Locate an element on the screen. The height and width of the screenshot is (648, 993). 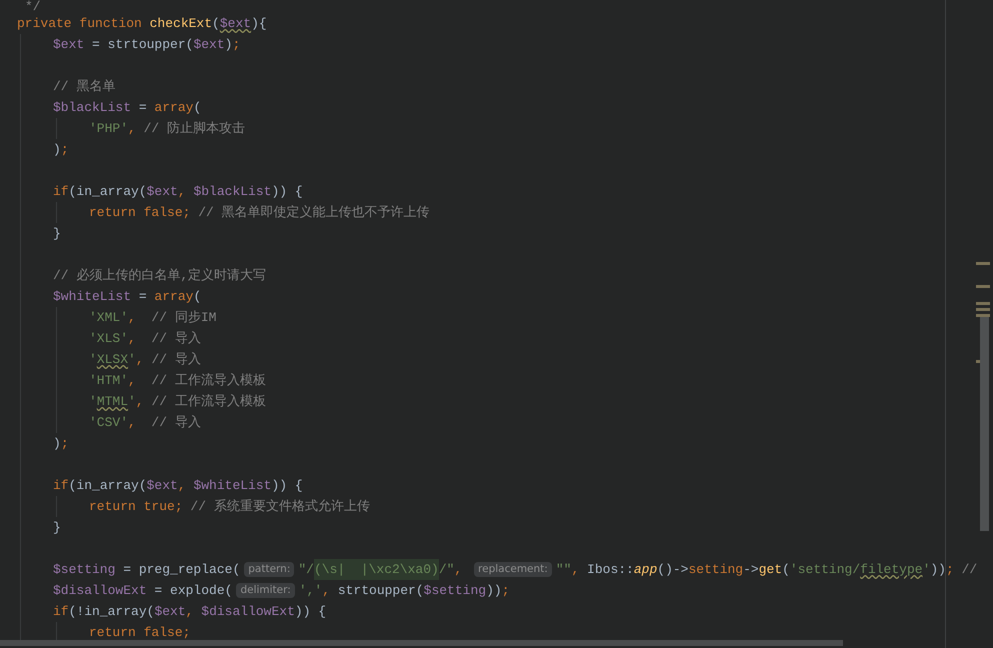
code-text: ) is located at coordinates (57, 444).